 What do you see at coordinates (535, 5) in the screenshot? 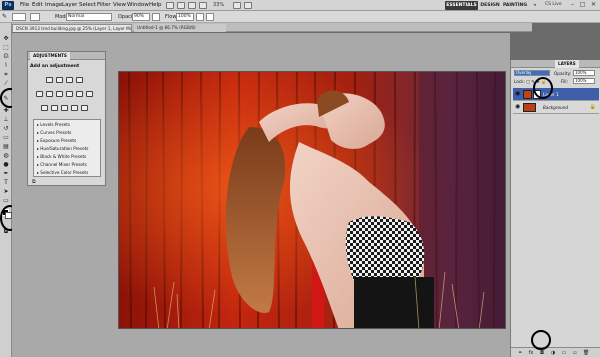
I see `workspace-more-button: »` at bounding box center [535, 5].